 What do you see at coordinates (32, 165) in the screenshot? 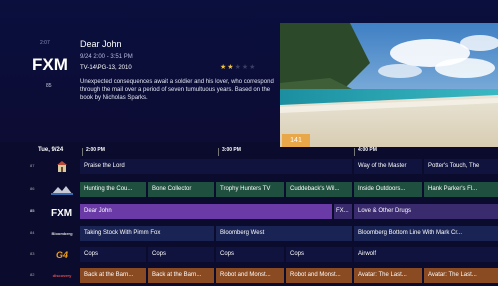
I see `channel-number: 87` at bounding box center [32, 165].